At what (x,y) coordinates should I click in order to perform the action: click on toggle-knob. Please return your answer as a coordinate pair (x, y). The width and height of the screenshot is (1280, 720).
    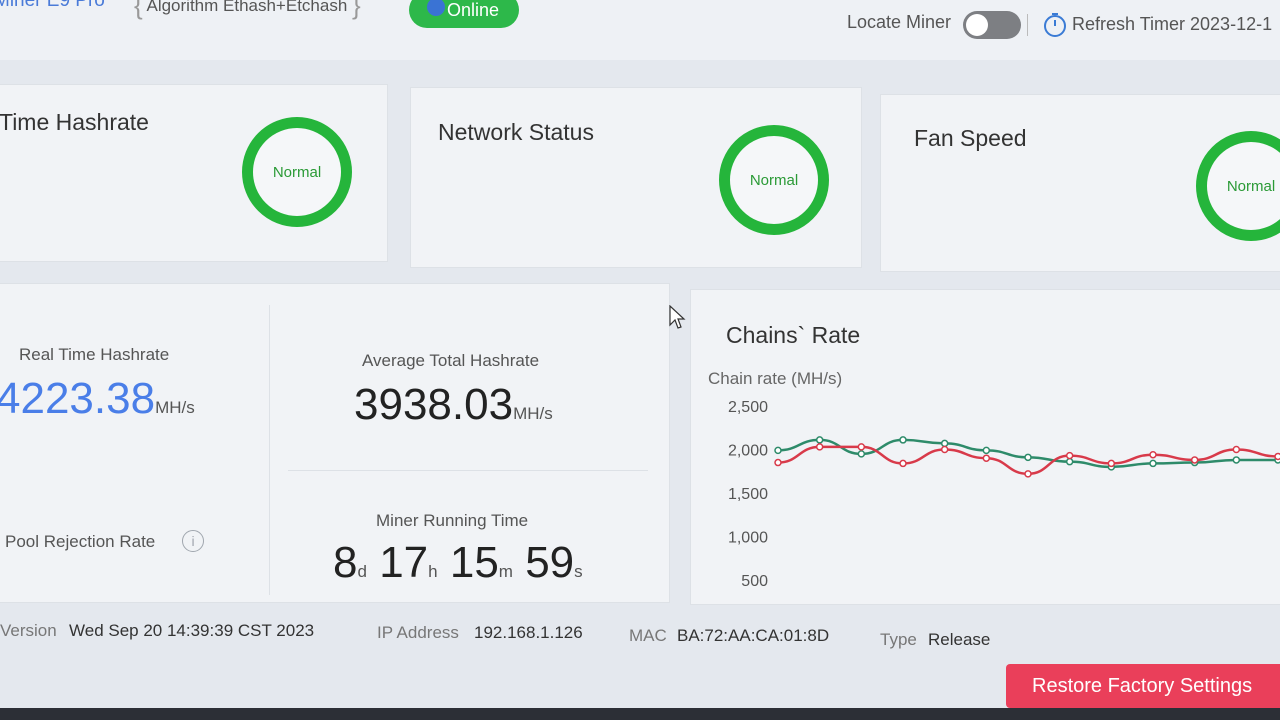
    Looking at the image, I should click on (977, 25).